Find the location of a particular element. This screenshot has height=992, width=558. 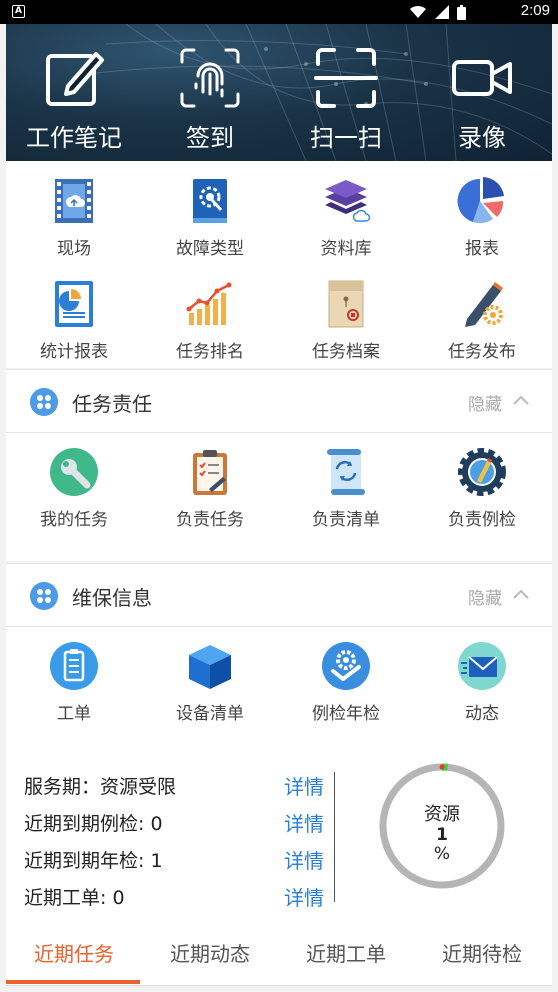

quick-action-sign-in: 签到 is located at coordinates (210, 99).